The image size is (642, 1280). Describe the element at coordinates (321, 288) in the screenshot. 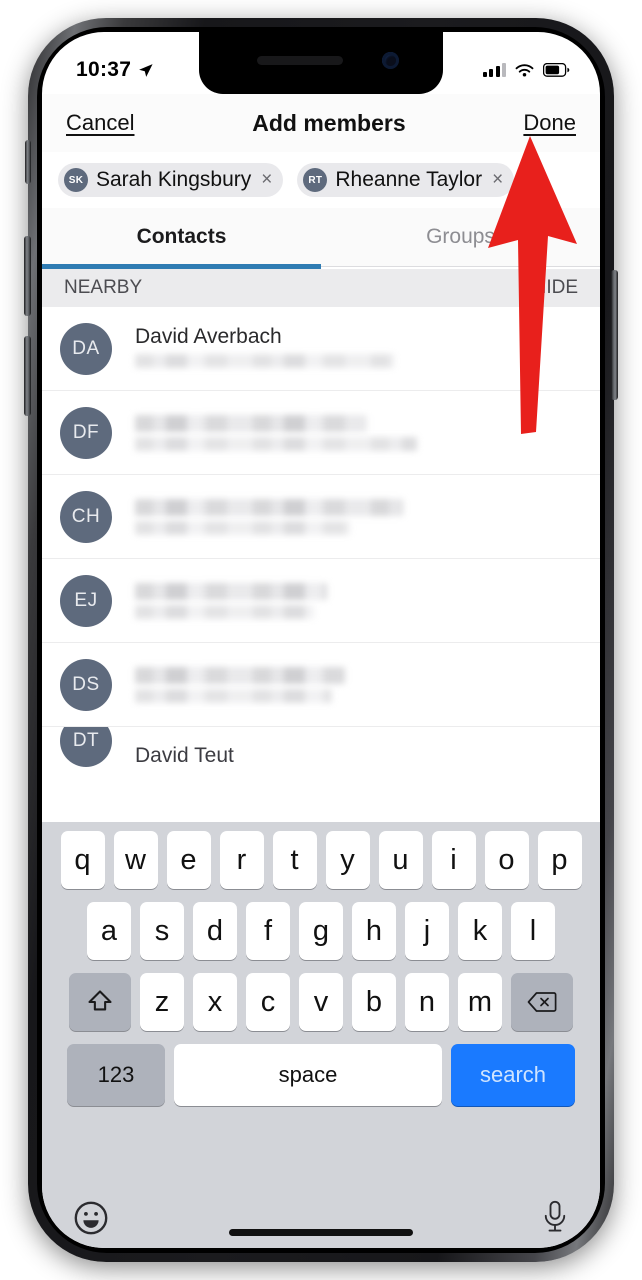

I see `section-header-nearby: NEARBY HIDE` at that location.